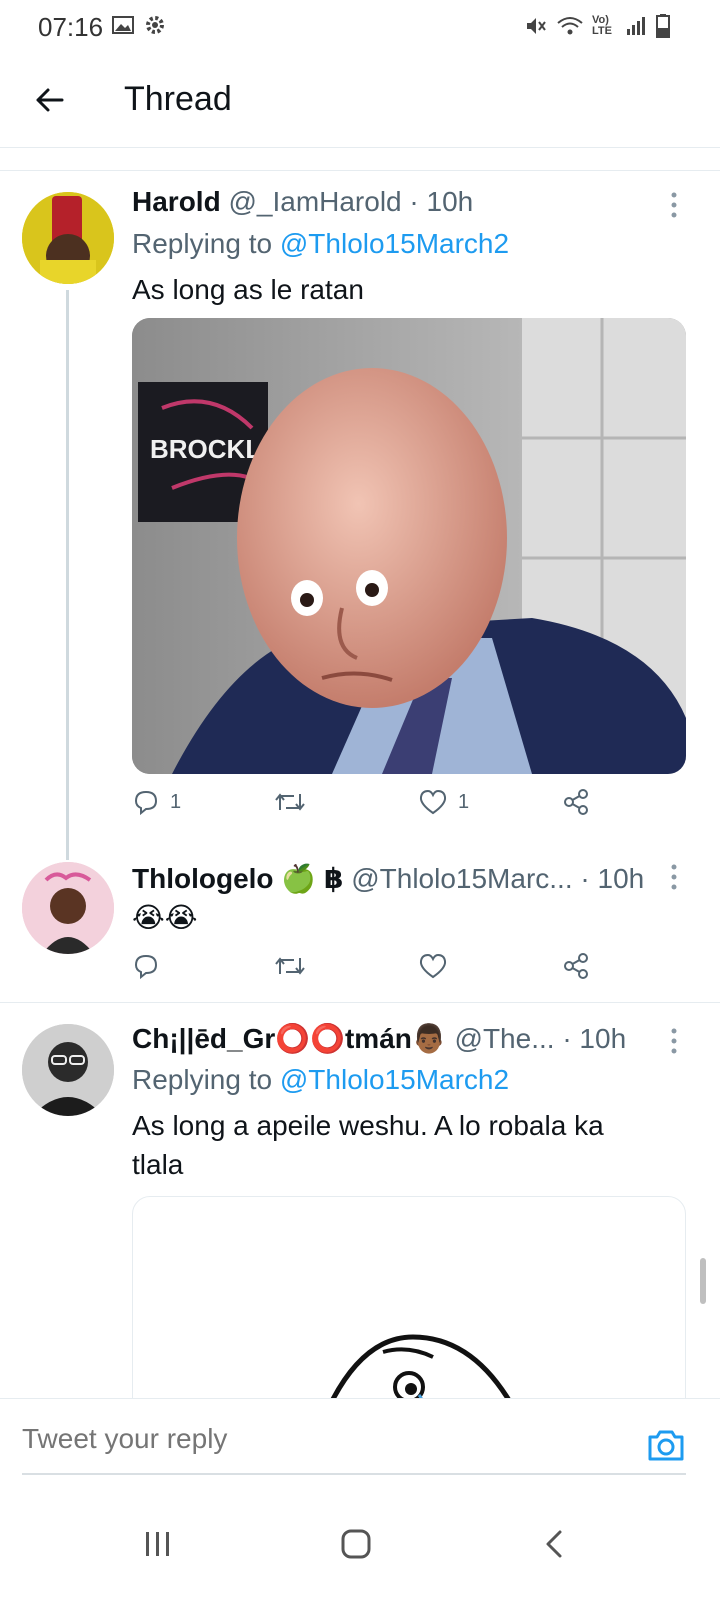  Describe the element at coordinates (176, 201) in the screenshot. I see `author-name: Harold` at that location.